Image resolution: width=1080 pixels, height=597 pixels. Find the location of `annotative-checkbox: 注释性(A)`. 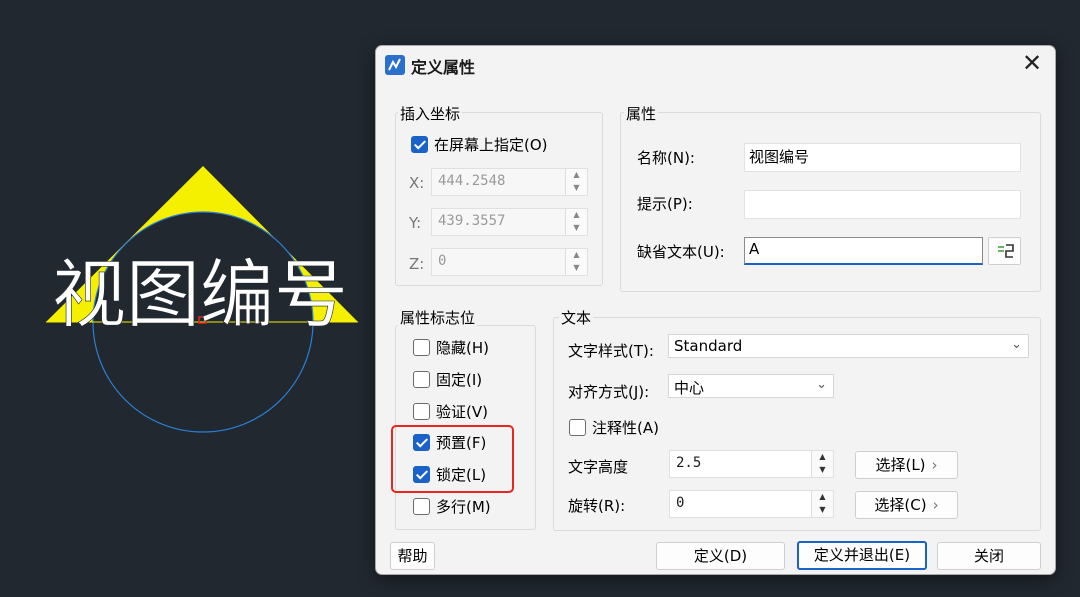

annotative-checkbox: 注释性(A) is located at coordinates (614, 427).